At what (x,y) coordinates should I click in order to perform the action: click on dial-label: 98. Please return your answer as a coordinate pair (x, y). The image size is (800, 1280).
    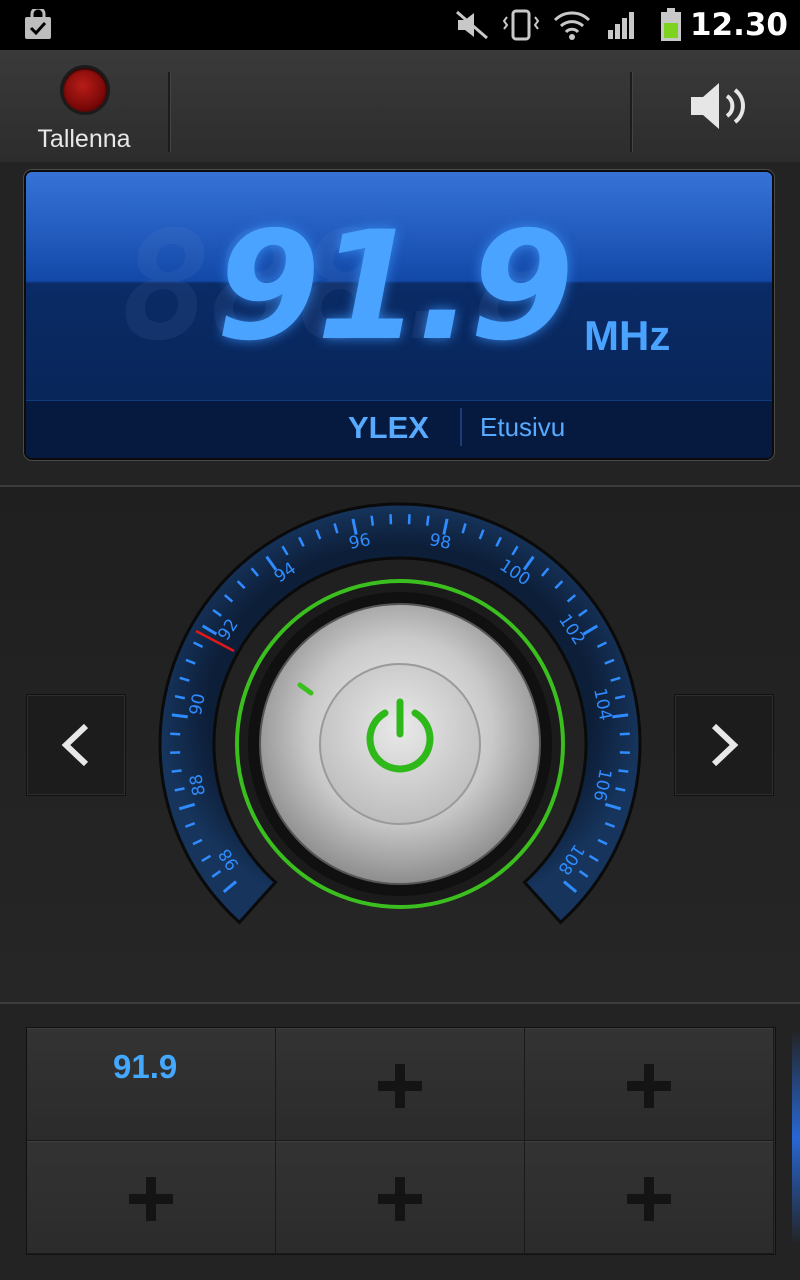
    Looking at the image, I should click on (440, 542).